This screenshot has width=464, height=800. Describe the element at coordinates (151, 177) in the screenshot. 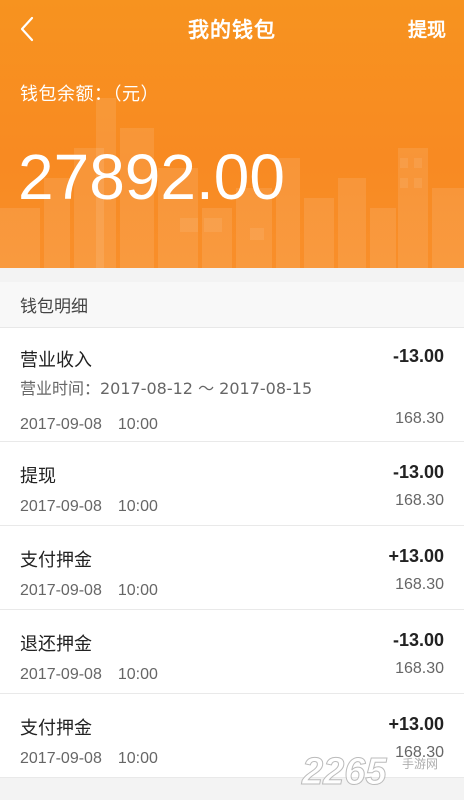

I see `balance-amount: 27892.00` at that location.